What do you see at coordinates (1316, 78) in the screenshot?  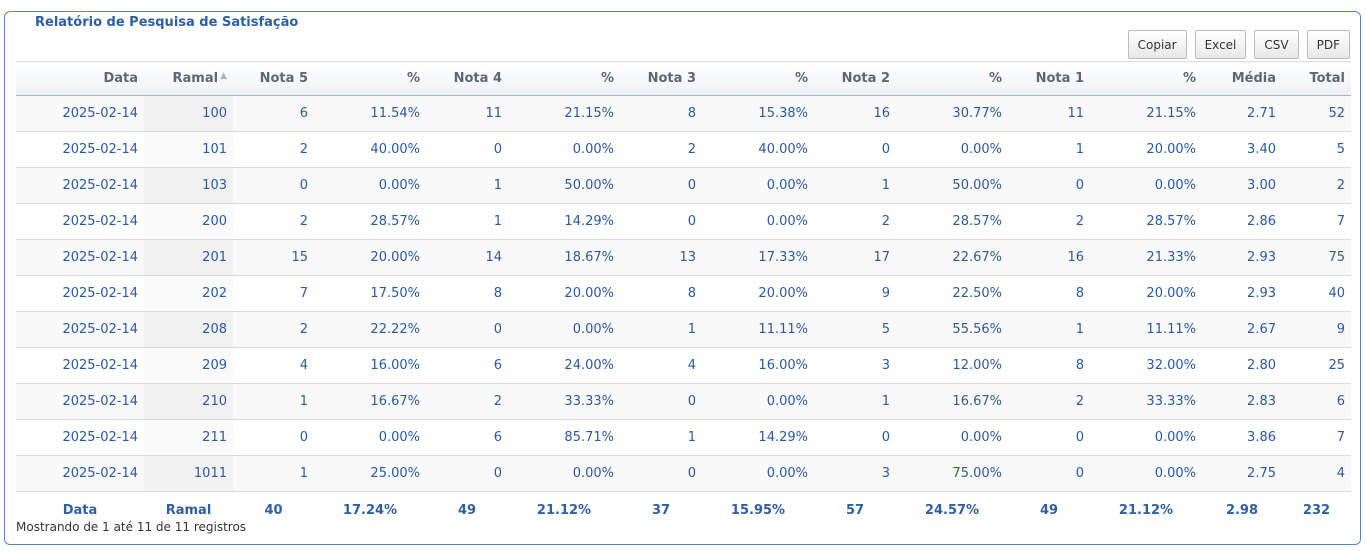 I see `col-header-total: Total` at bounding box center [1316, 78].